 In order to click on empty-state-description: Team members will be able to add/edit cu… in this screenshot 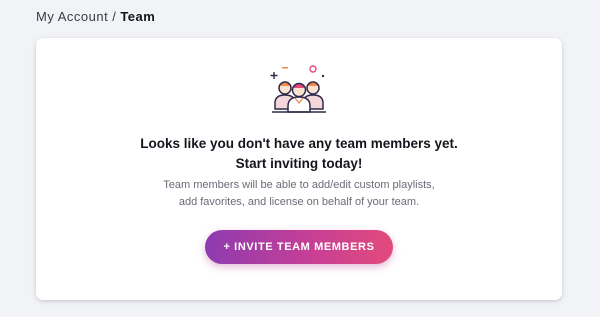, I will do `click(299, 194)`.